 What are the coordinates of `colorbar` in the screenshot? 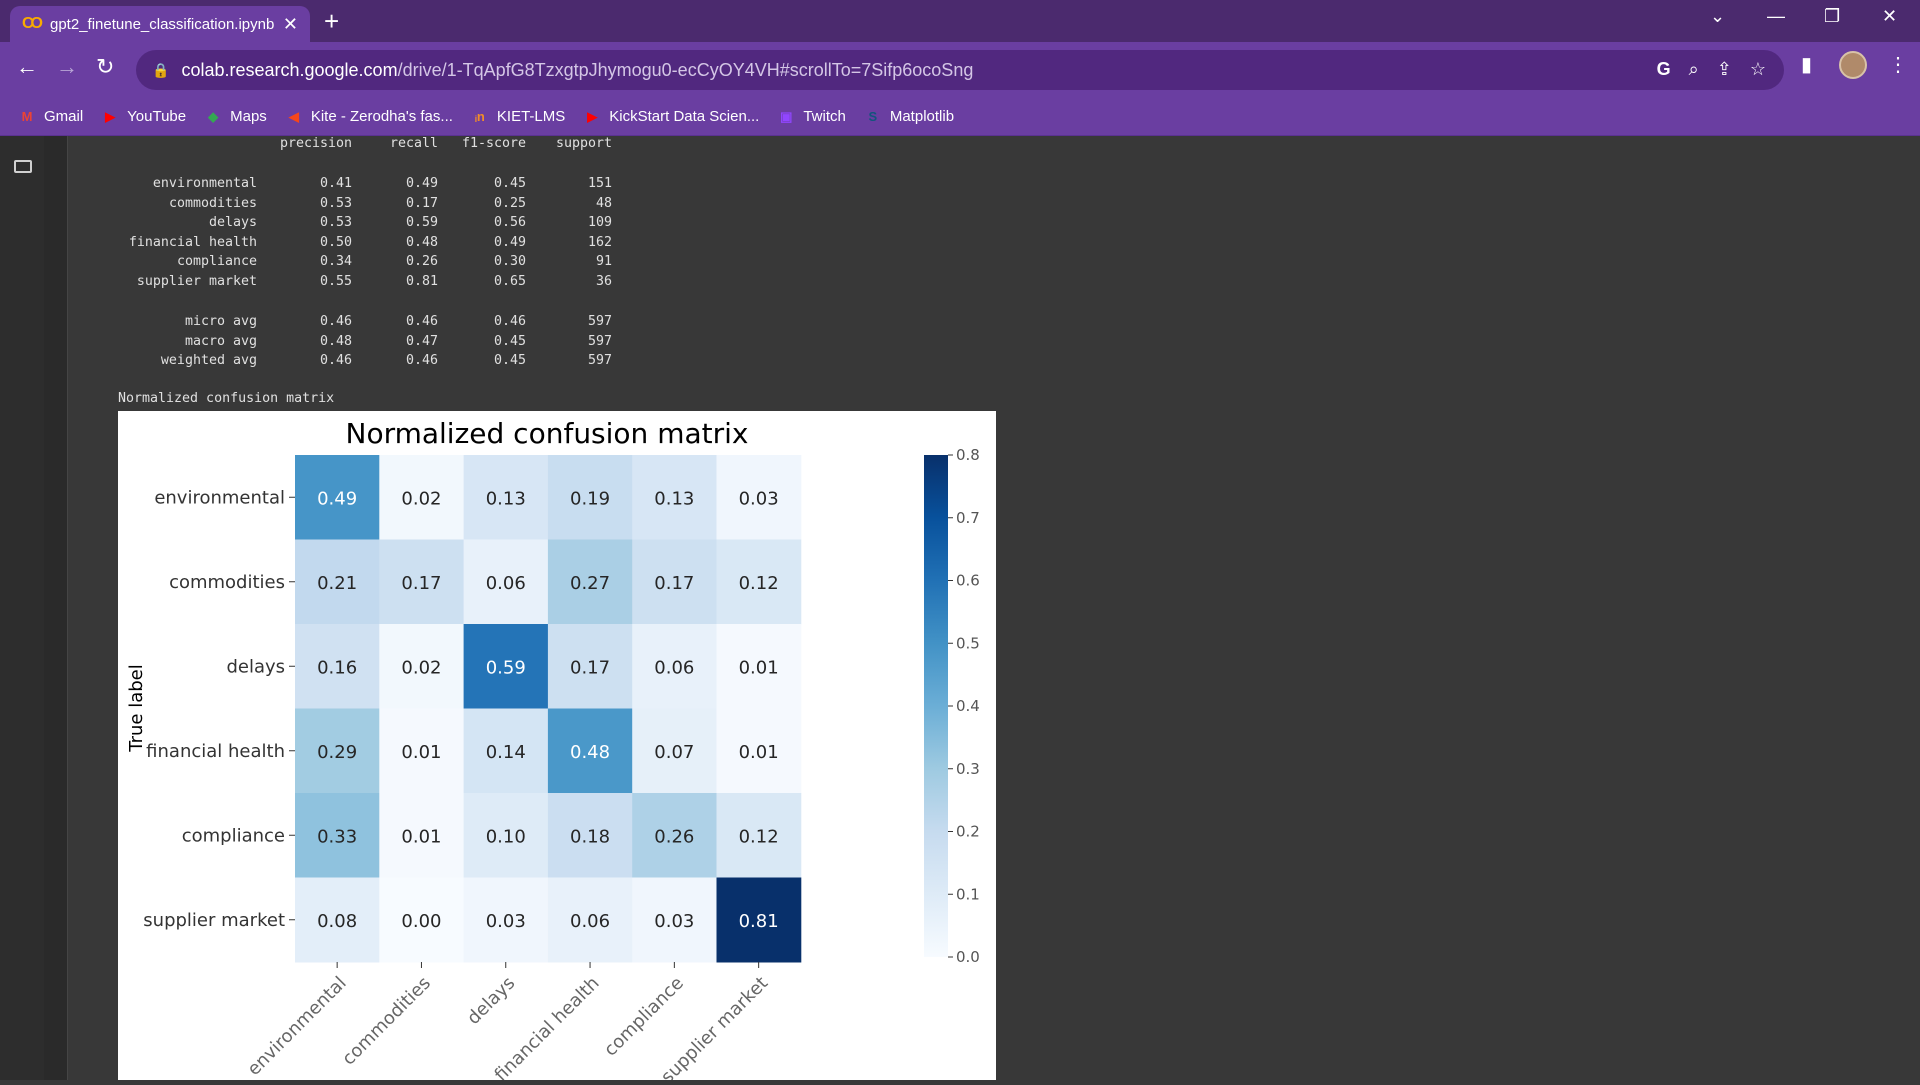 It's located at (936, 706).